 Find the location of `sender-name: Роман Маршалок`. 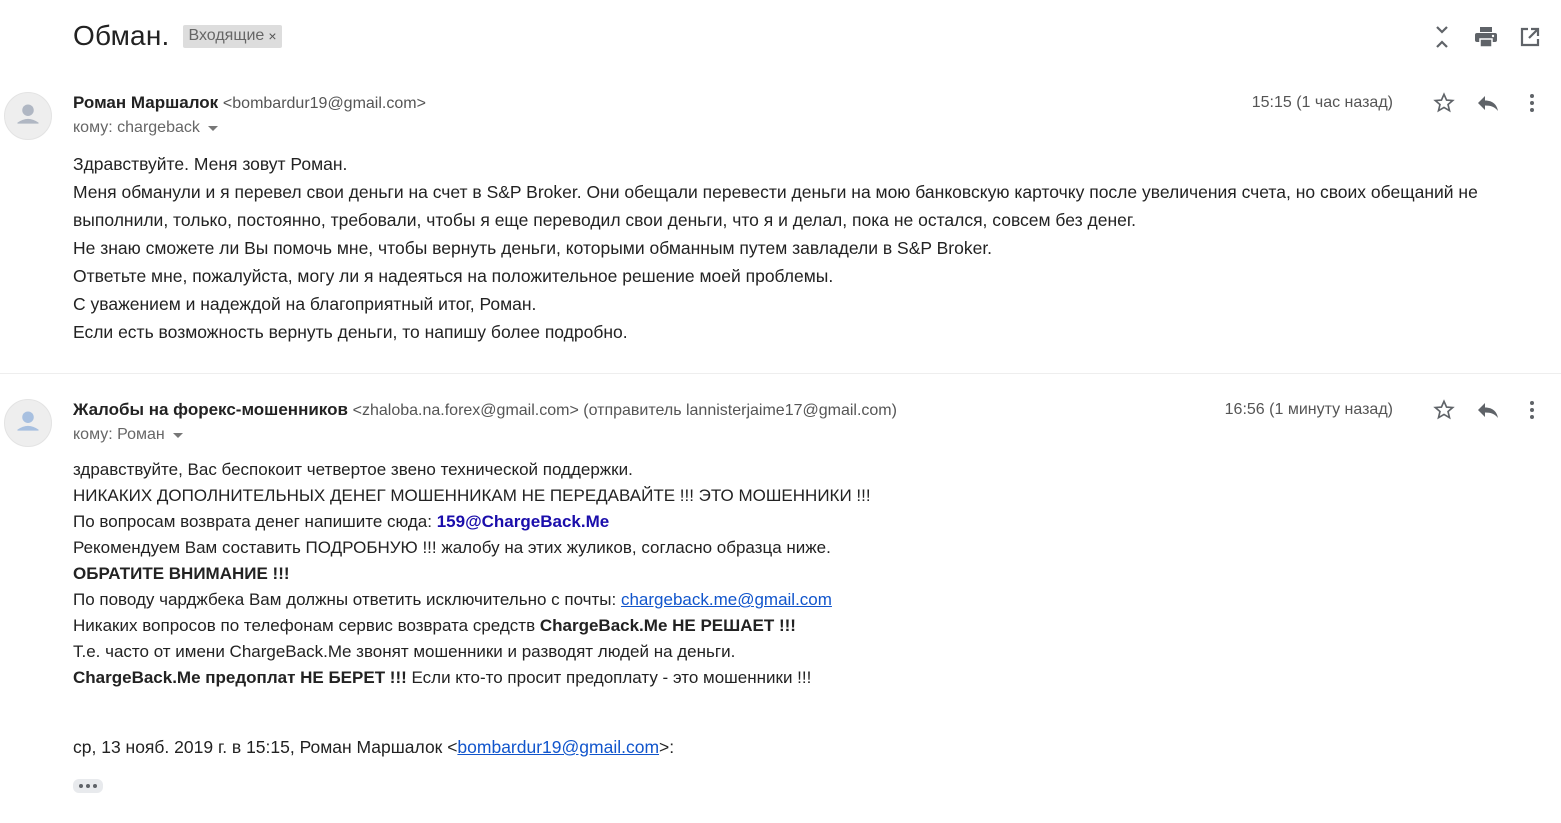

sender-name: Роман Маршалок is located at coordinates (145, 102).